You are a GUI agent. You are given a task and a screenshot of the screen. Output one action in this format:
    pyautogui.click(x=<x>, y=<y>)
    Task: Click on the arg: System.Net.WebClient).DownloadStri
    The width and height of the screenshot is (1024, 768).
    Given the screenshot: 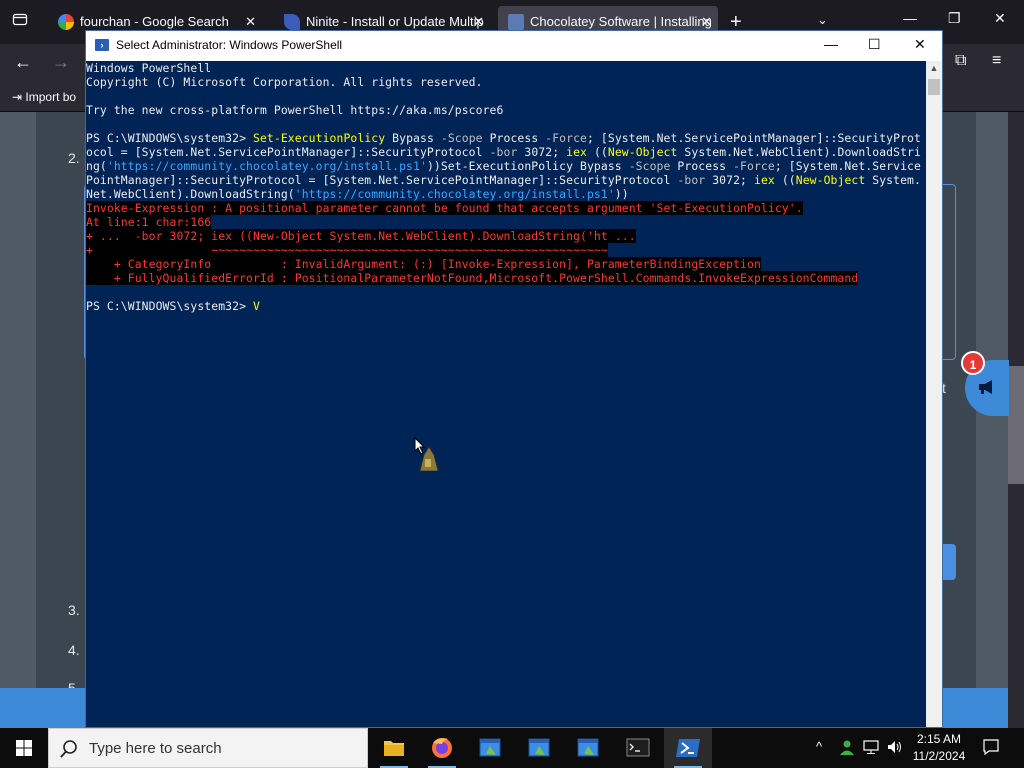 What is the action you would take?
    pyautogui.click(x=799, y=152)
    